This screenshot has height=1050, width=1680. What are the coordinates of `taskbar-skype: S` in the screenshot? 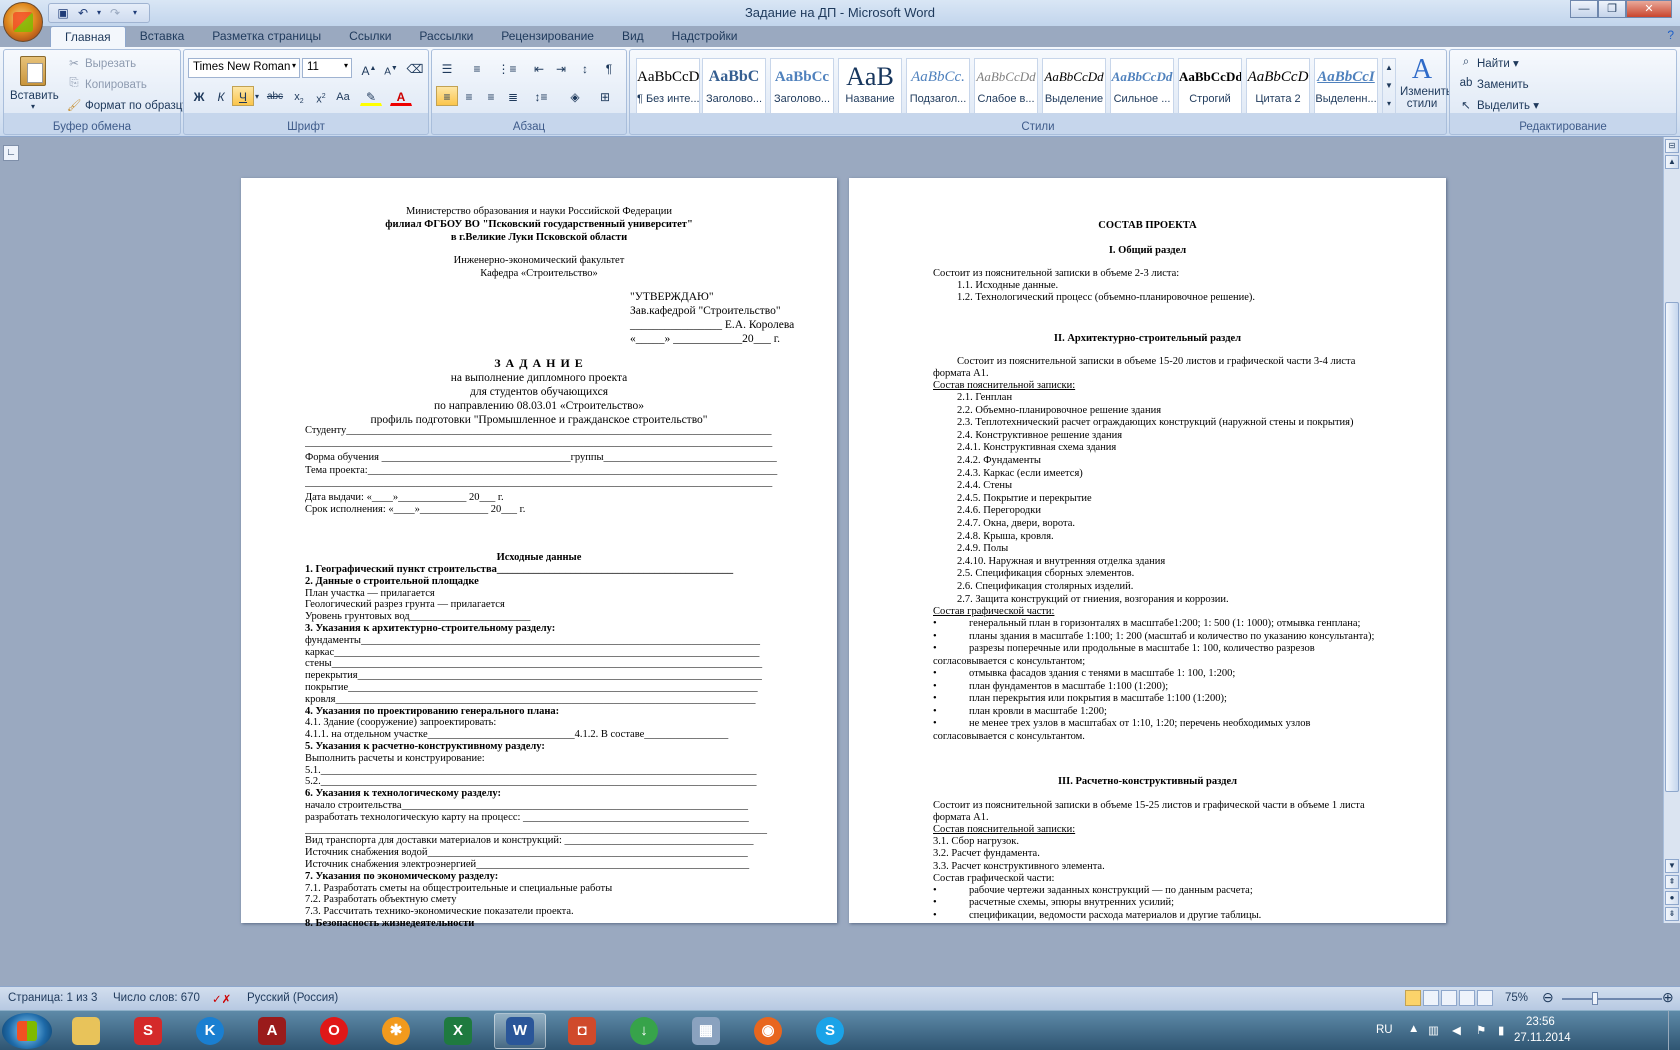 It's located at (830, 1031).